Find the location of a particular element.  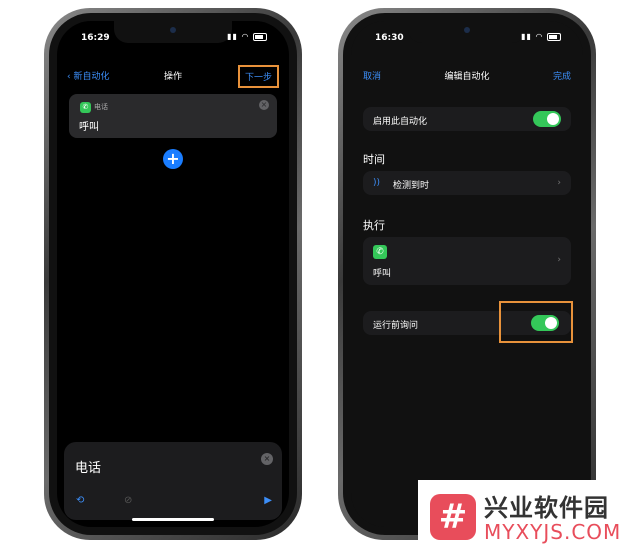

done-button: 完成 is located at coordinates (562, 75).